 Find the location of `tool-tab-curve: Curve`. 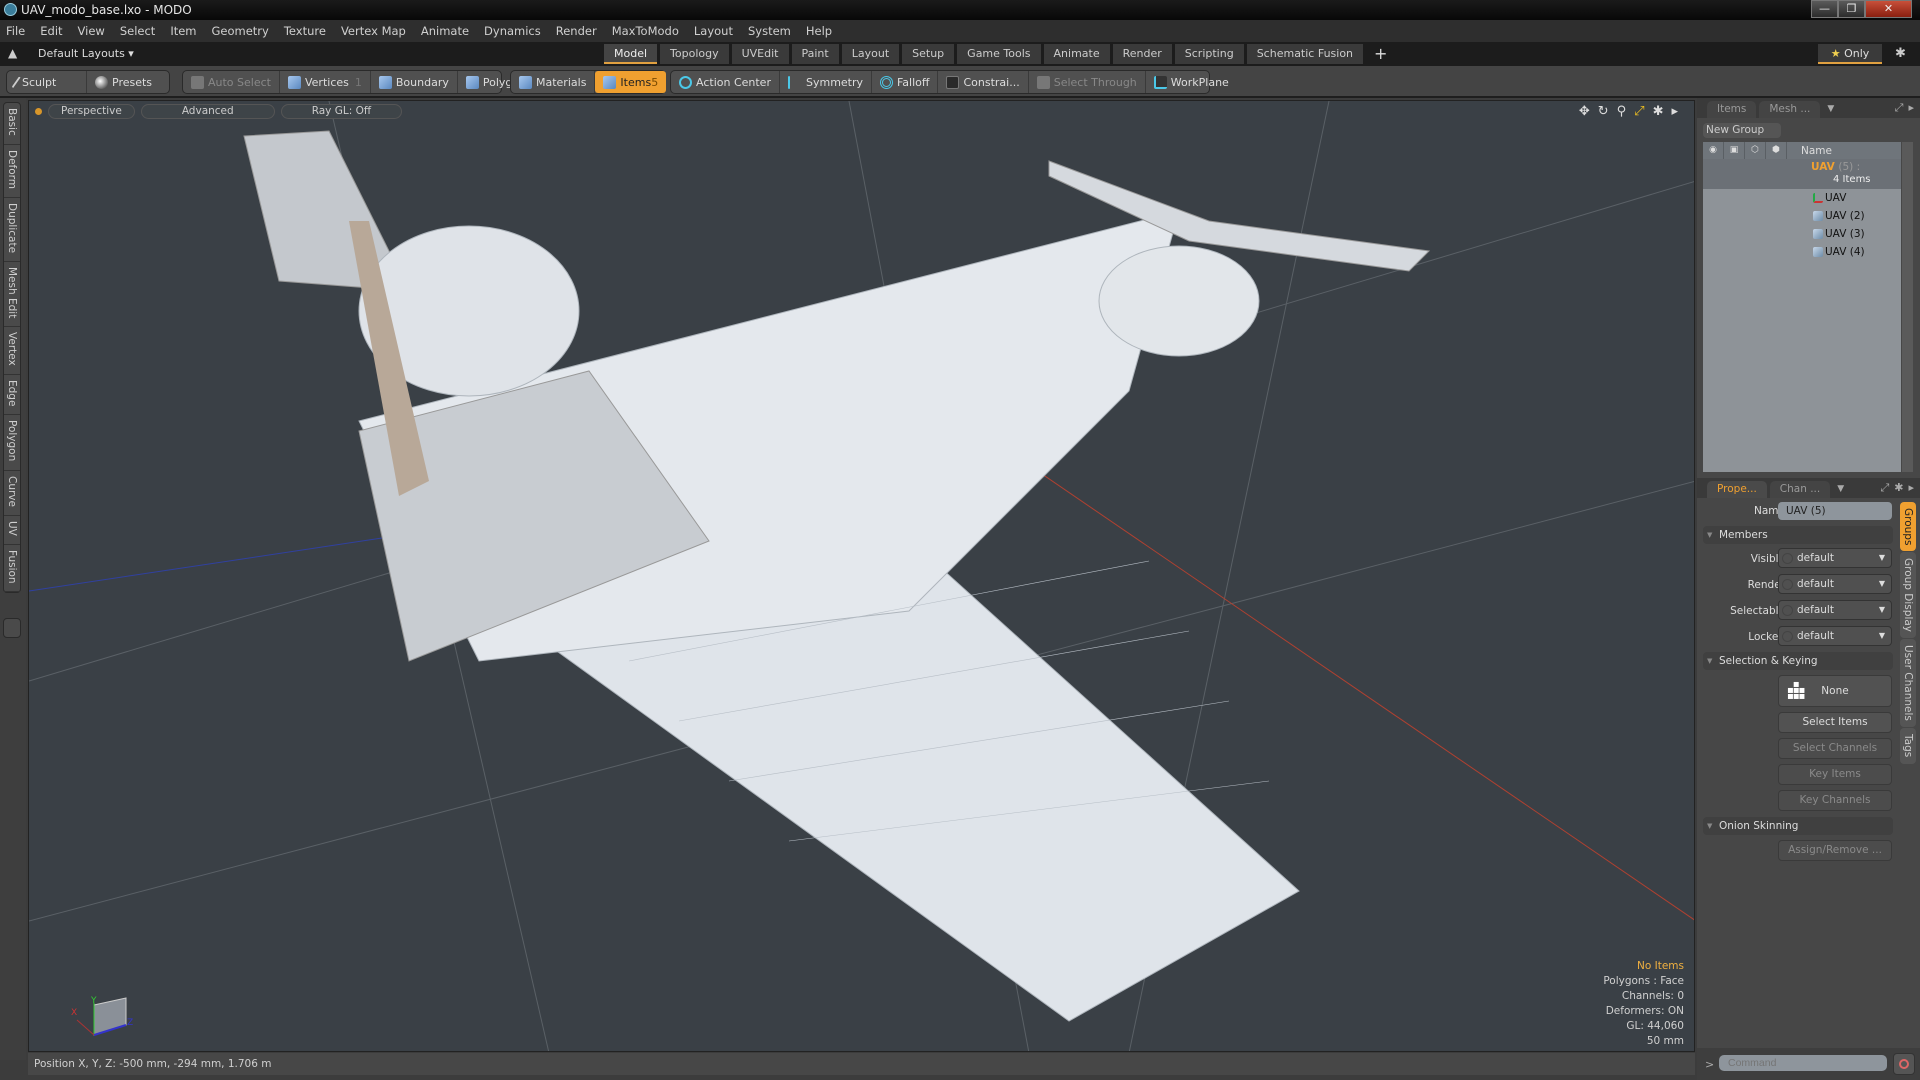

tool-tab-curve: Curve is located at coordinates (12, 493).